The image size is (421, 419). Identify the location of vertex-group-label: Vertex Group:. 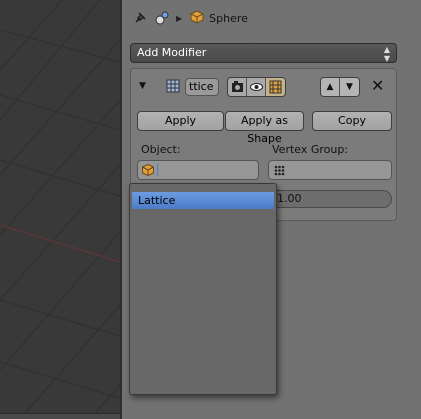
(310, 149).